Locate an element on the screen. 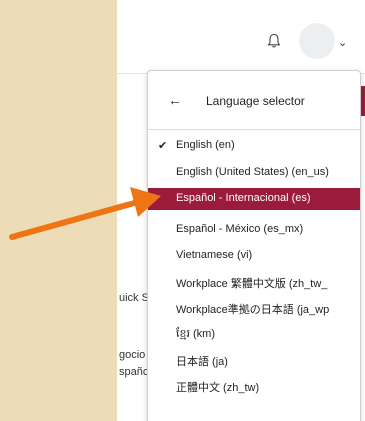 The height and width of the screenshot is (421, 365). background-text: uick S is located at coordinates (134, 298).